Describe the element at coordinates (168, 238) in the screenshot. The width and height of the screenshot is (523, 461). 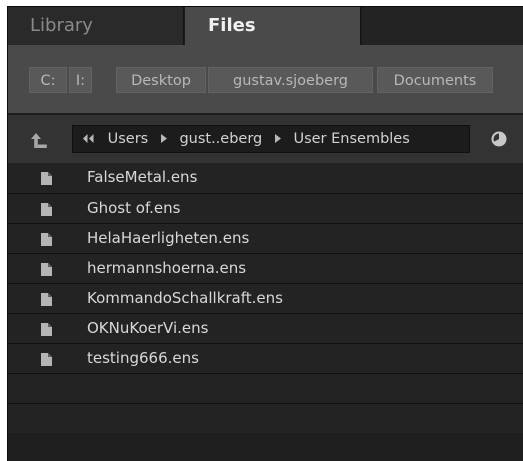
I see `file-name: HelaHaerligheten.ens` at that location.